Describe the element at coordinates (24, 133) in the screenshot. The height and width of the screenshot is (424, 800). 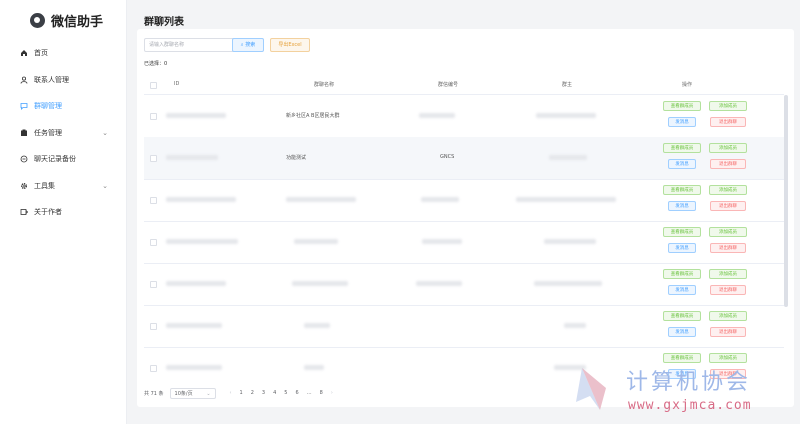
I see `task-icon` at that location.